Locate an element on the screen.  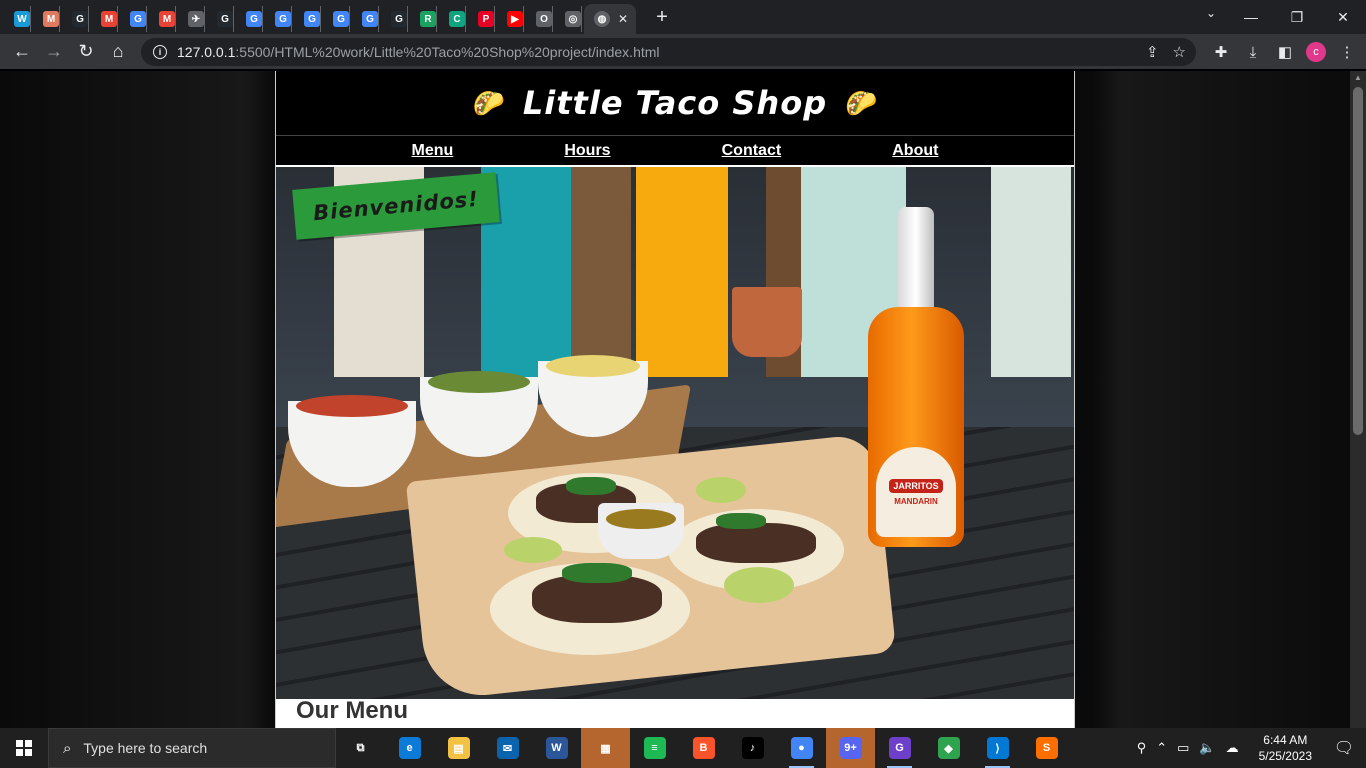
browser-tab: GPle is located at coordinates (75, 19).